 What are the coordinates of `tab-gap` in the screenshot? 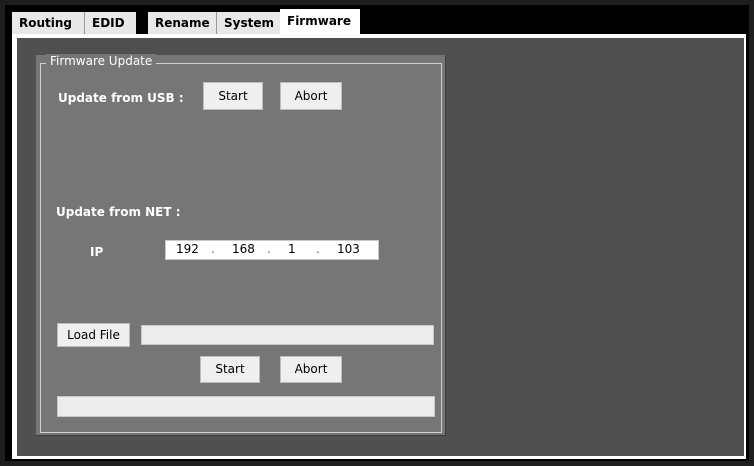 It's located at (142, 23).